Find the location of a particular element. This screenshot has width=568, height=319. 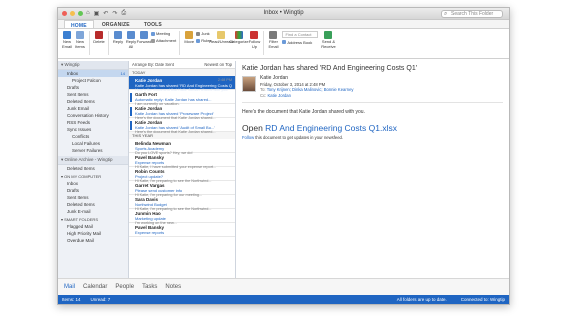

nav-mail: Mail is located at coordinates (69, 287).